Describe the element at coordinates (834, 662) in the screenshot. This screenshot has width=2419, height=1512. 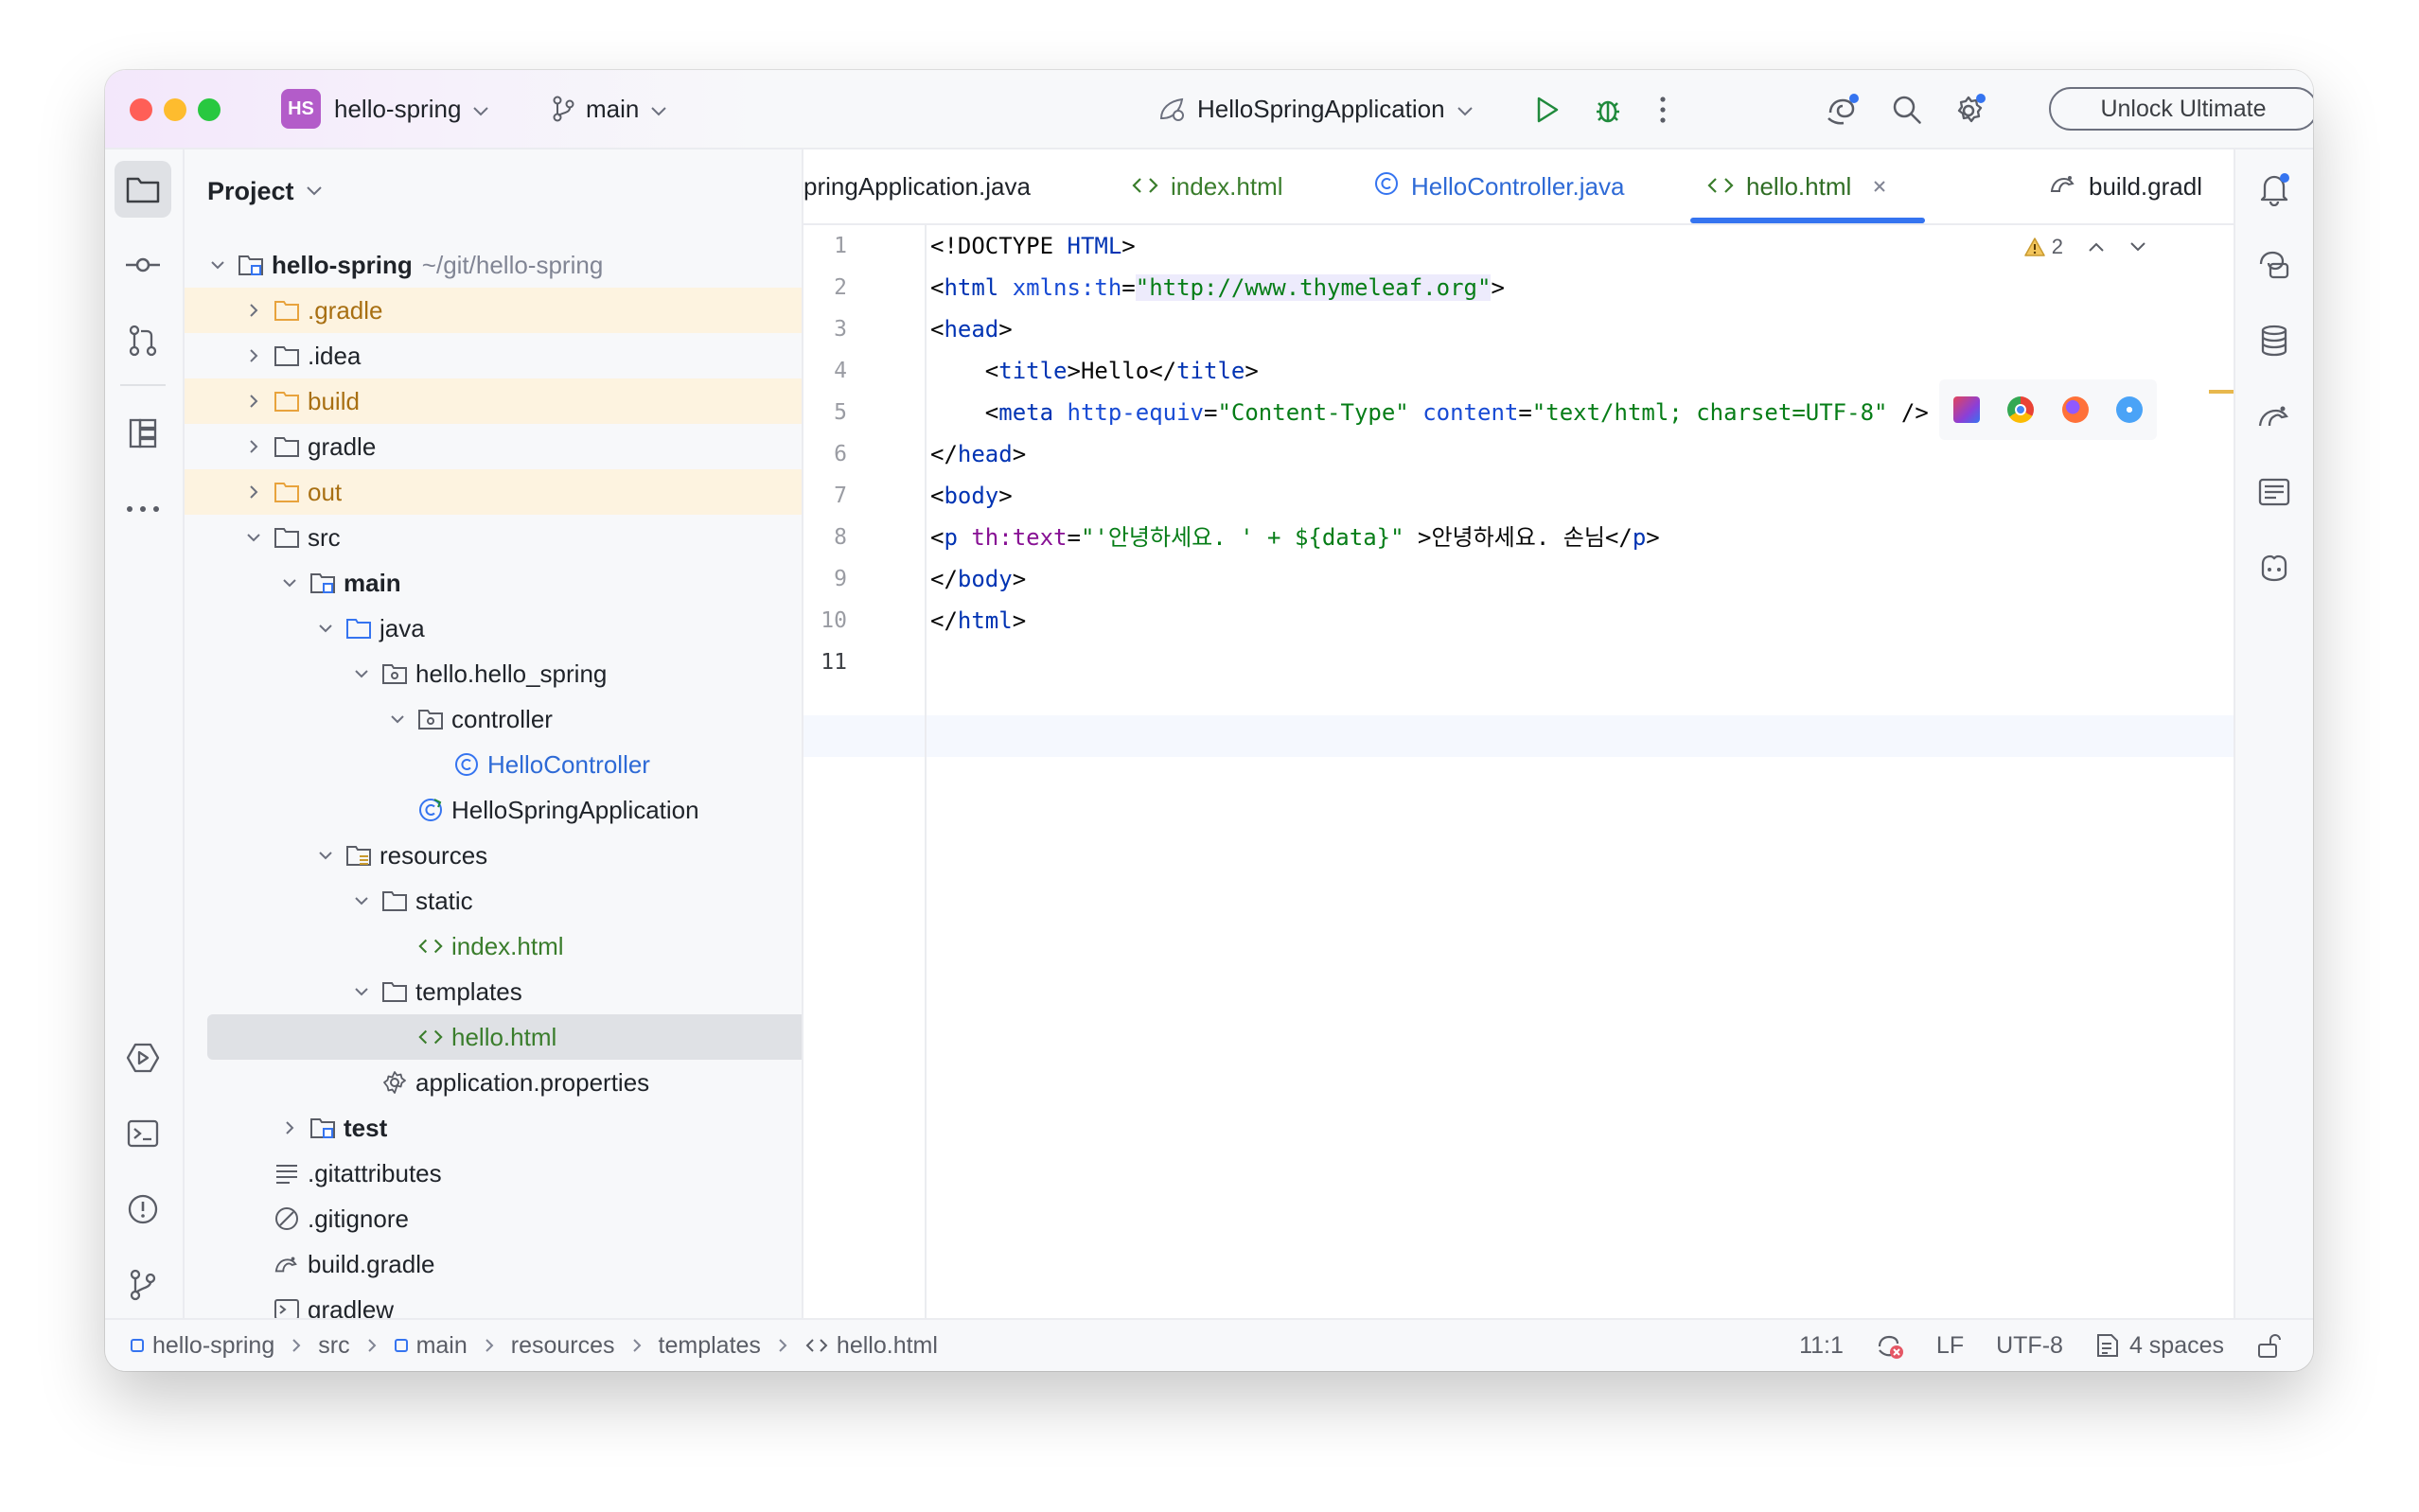
I see `line-number-current: 11` at that location.